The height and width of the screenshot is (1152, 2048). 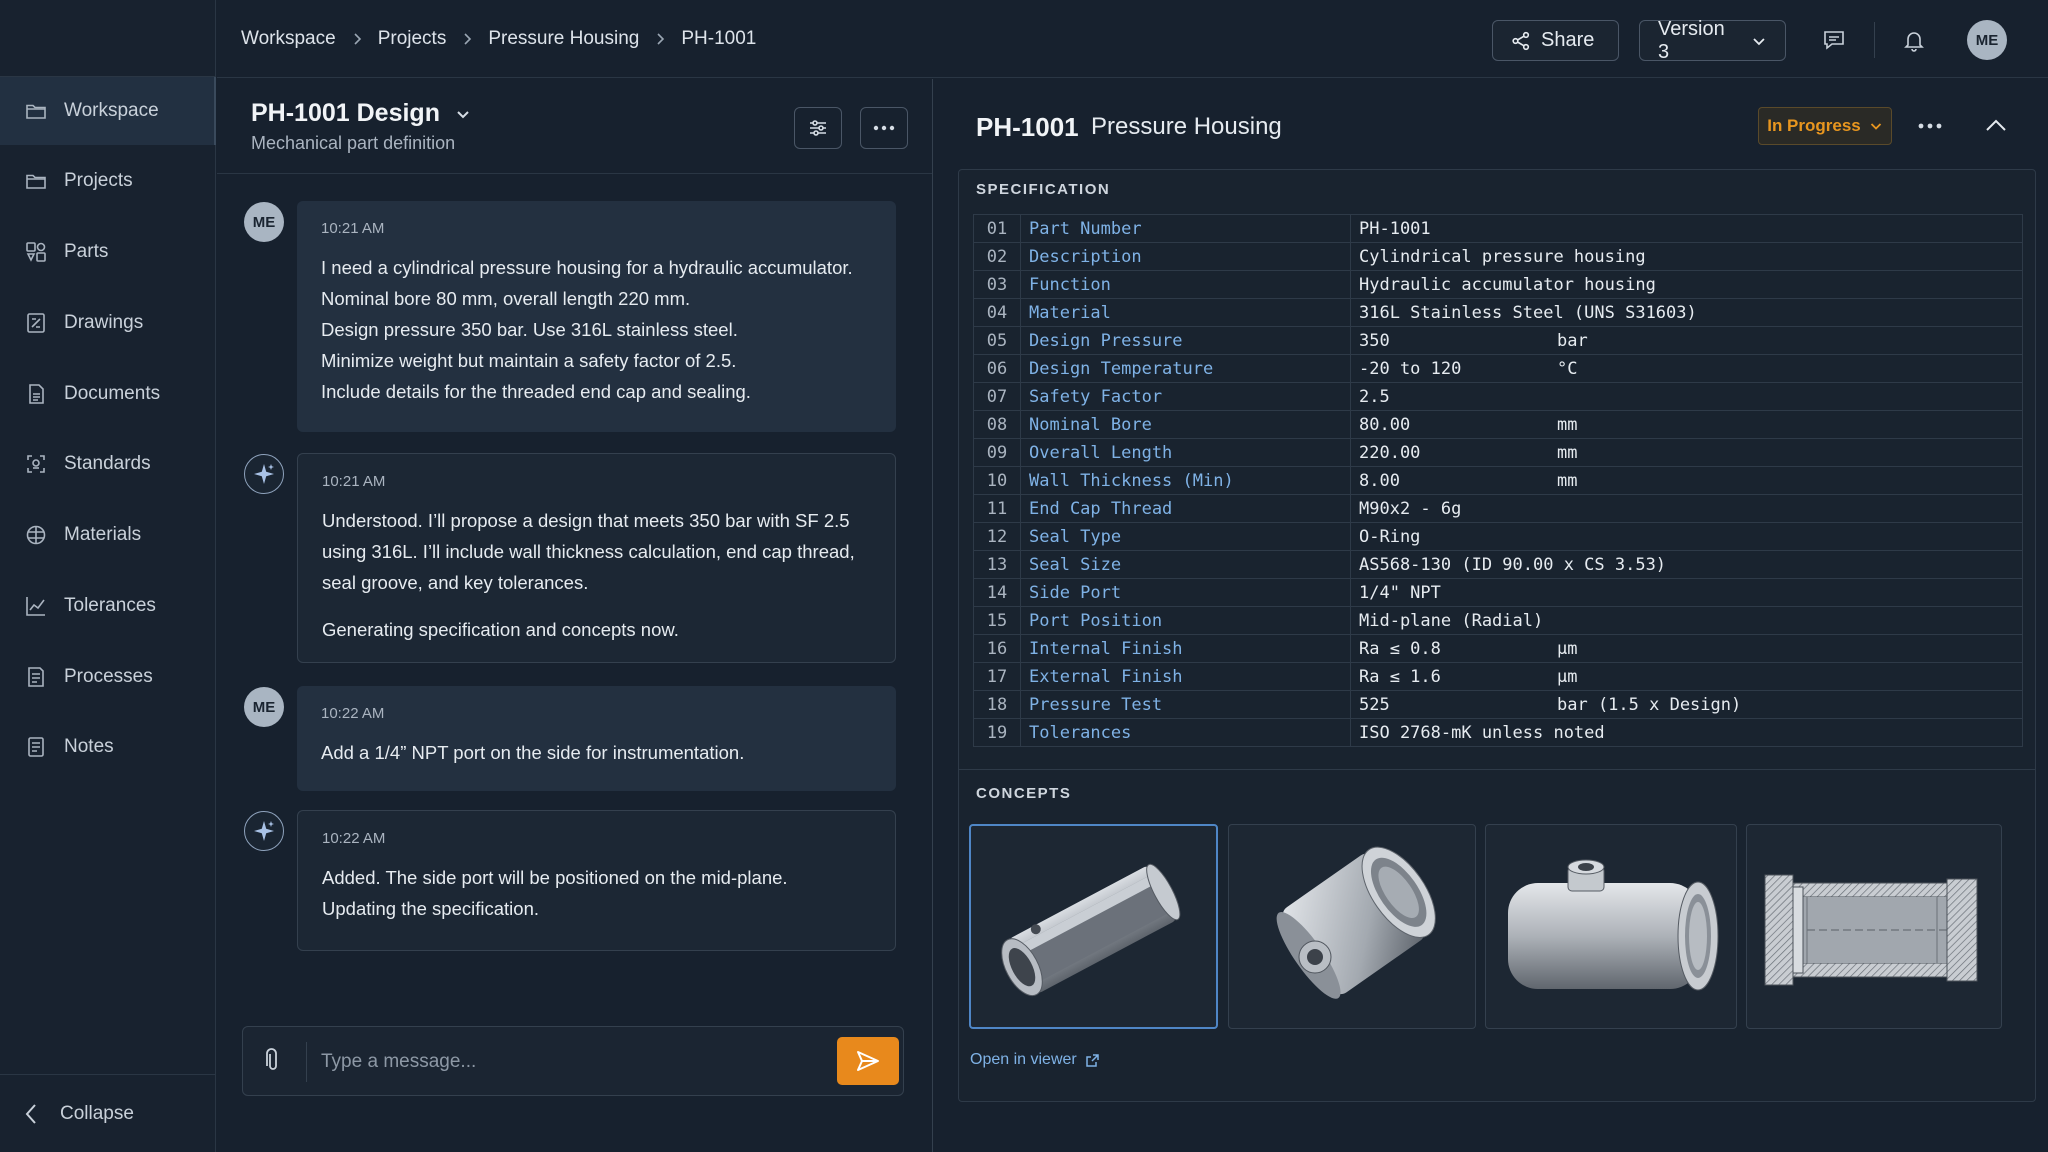 What do you see at coordinates (108, 535) in the screenshot?
I see `sidebar-item-materials: Materials` at bounding box center [108, 535].